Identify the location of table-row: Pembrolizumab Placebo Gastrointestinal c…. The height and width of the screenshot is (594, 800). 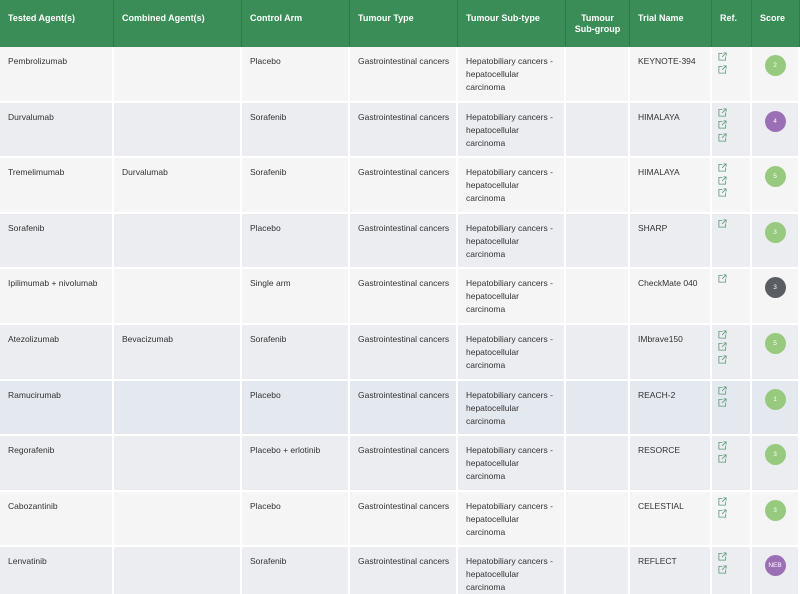
(400, 75).